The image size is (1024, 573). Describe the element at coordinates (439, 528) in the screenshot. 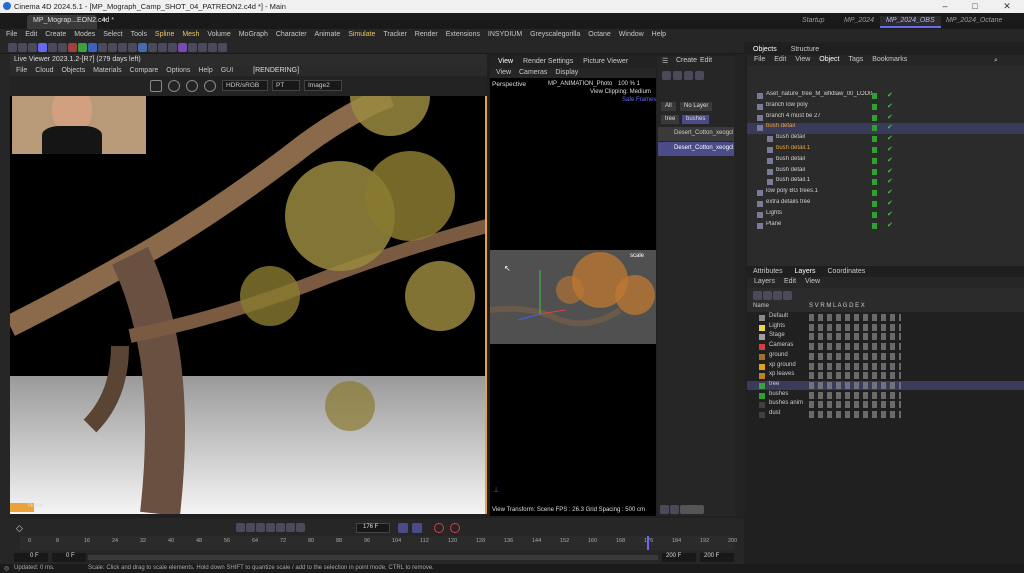

I see `record-icon` at that location.